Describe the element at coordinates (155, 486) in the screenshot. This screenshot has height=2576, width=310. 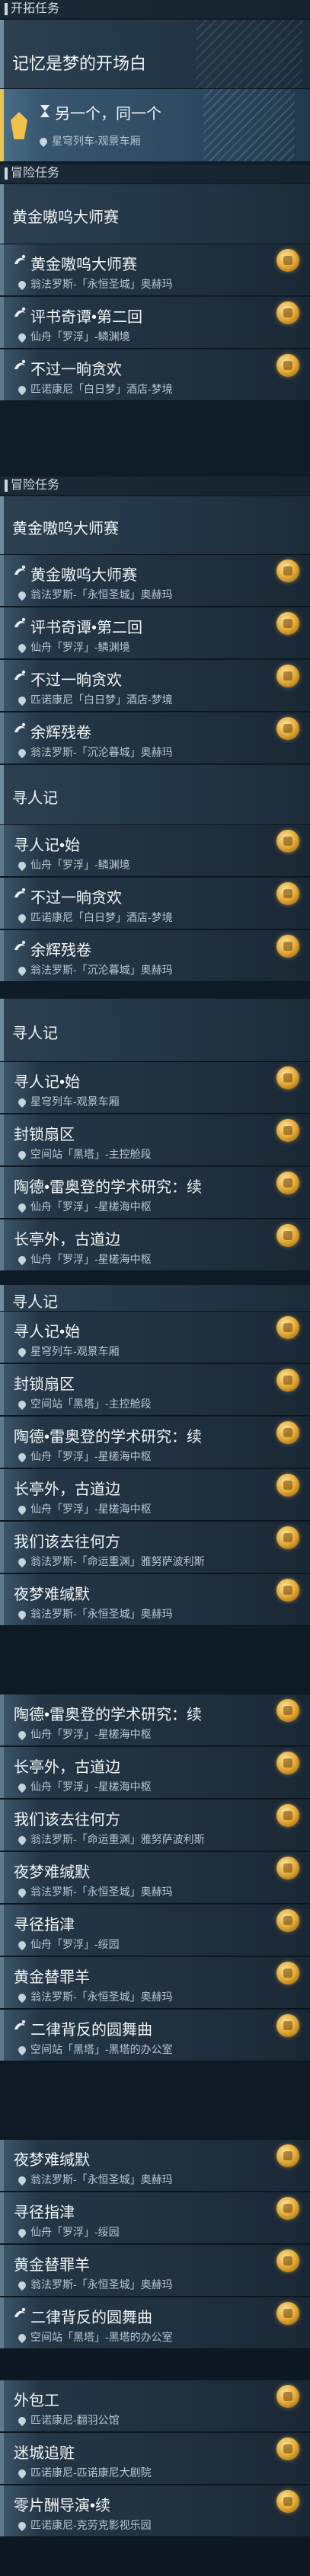
I see `section-header-adventure: 冒险任务` at that location.